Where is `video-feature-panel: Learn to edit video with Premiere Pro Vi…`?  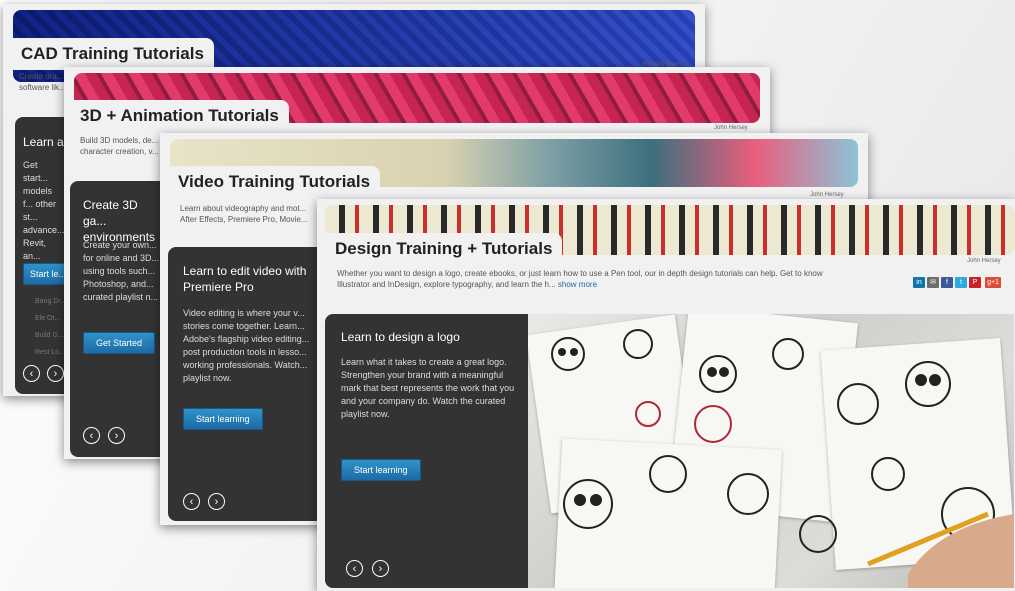
video-feature-panel: Learn to edit video with Premiere Pro Vi… is located at coordinates (248, 384).